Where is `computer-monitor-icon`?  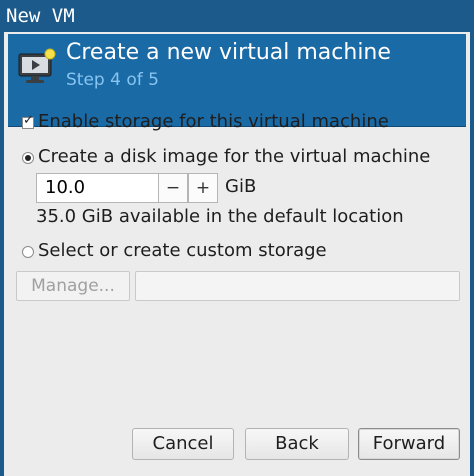 computer-monitor-icon is located at coordinates (37, 69).